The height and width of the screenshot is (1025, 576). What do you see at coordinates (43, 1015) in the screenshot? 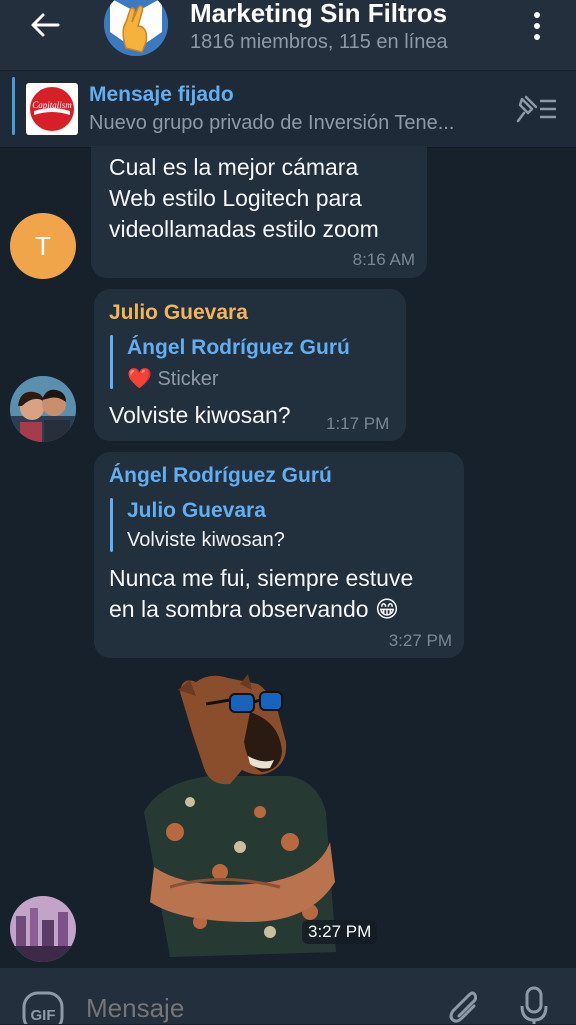
I see `svg-text: GIF` at bounding box center [43, 1015].